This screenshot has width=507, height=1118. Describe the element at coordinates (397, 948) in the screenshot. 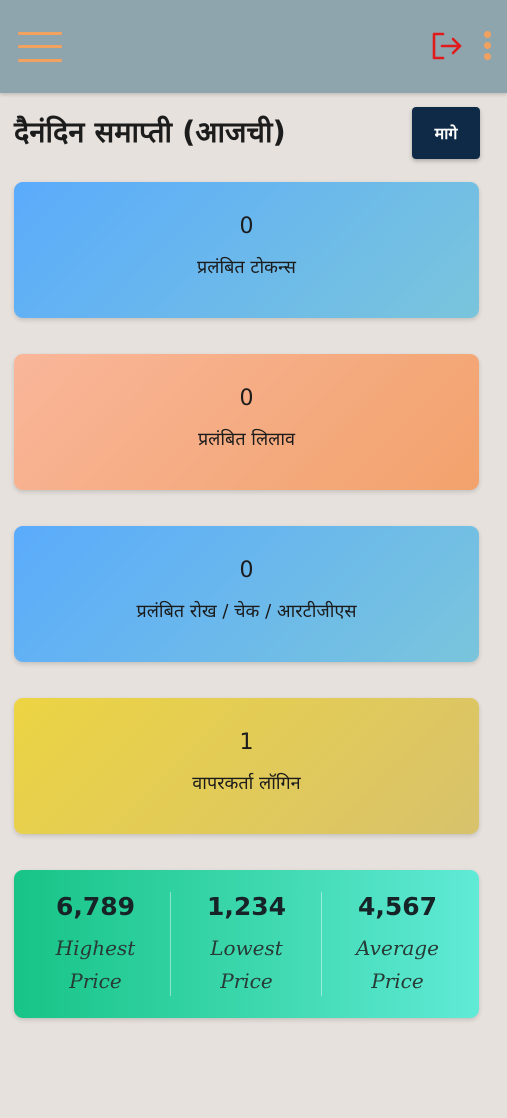

I see `average-price-label-line1: Average` at that location.